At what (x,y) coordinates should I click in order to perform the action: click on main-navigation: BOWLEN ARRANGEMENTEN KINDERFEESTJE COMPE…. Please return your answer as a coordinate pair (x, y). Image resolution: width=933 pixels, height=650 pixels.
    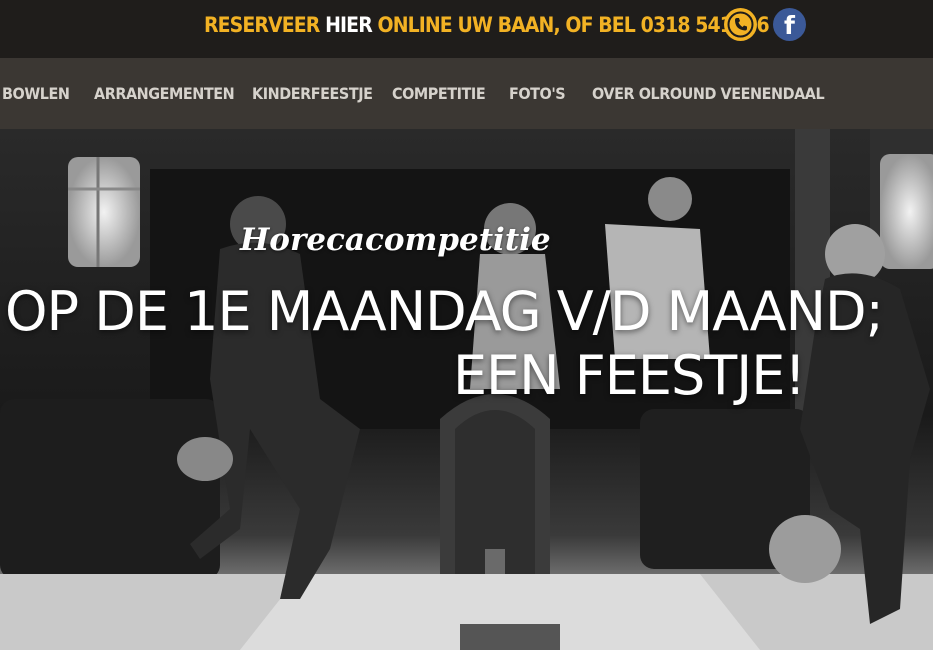
    Looking at the image, I should click on (466, 93).